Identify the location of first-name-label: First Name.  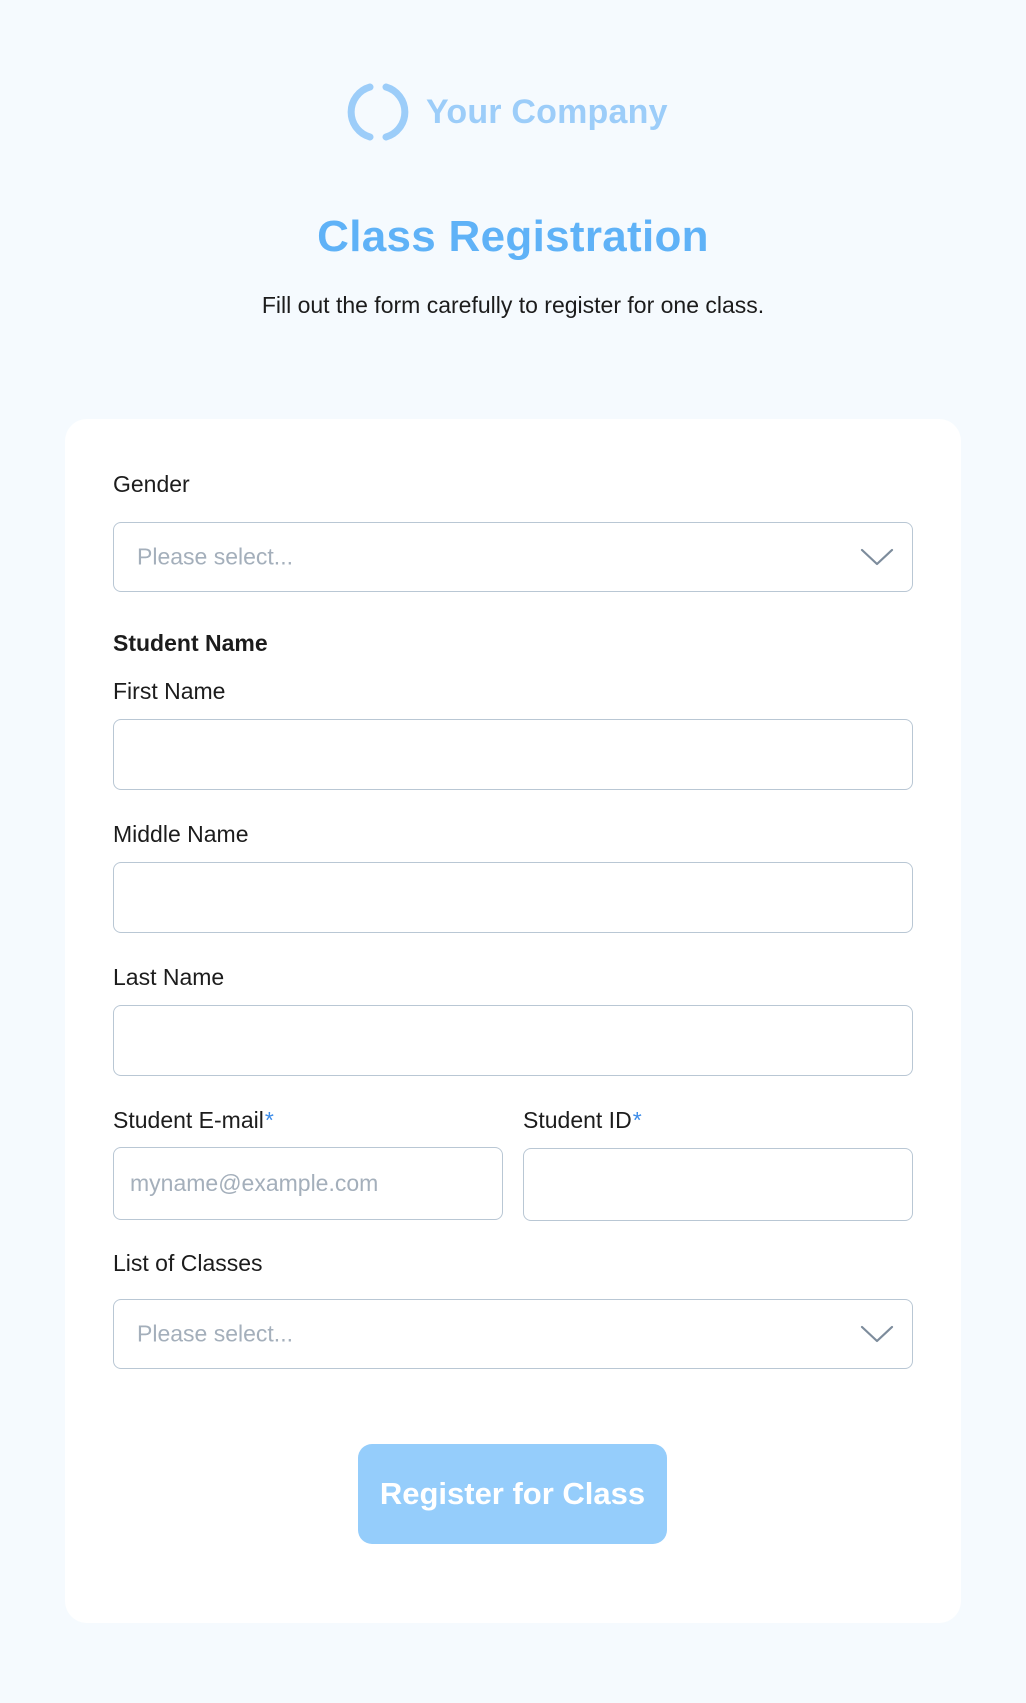
(169, 691).